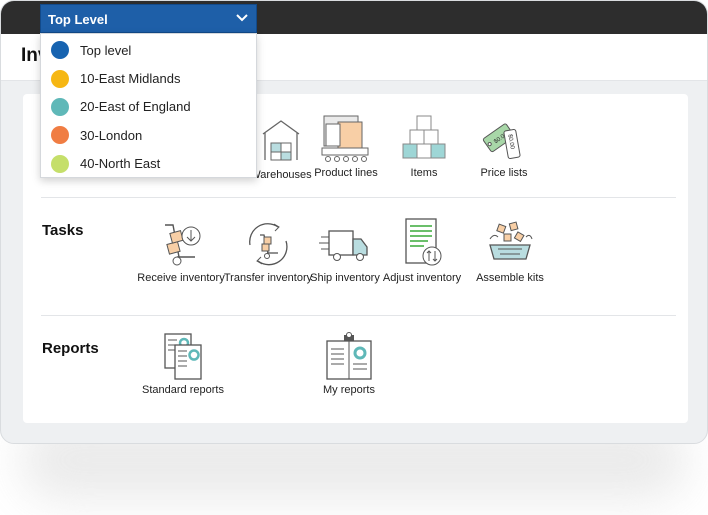 The image size is (708, 515). I want to click on product-lines-icon, so click(345, 138).